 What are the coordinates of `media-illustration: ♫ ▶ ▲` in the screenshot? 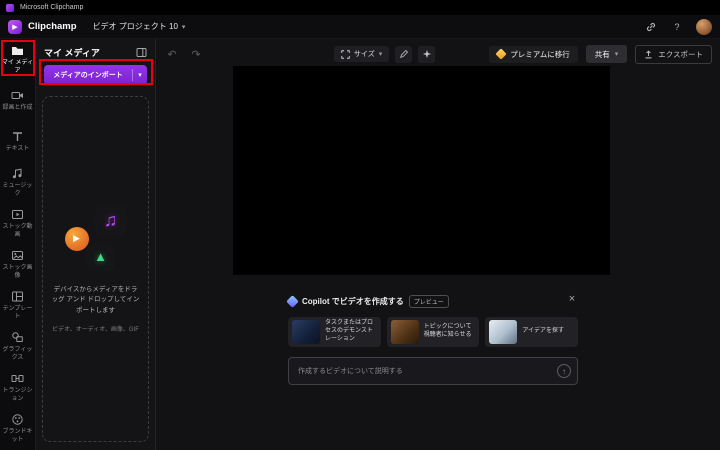 It's located at (96, 237).